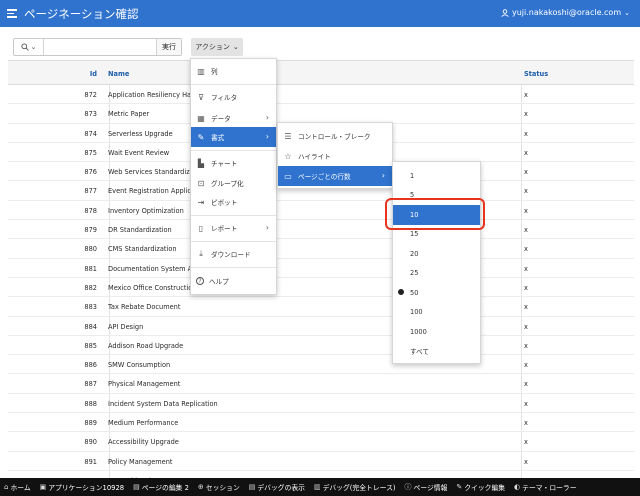  Describe the element at coordinates (100, 47) in the screenshot. I see `search-input` at that location.